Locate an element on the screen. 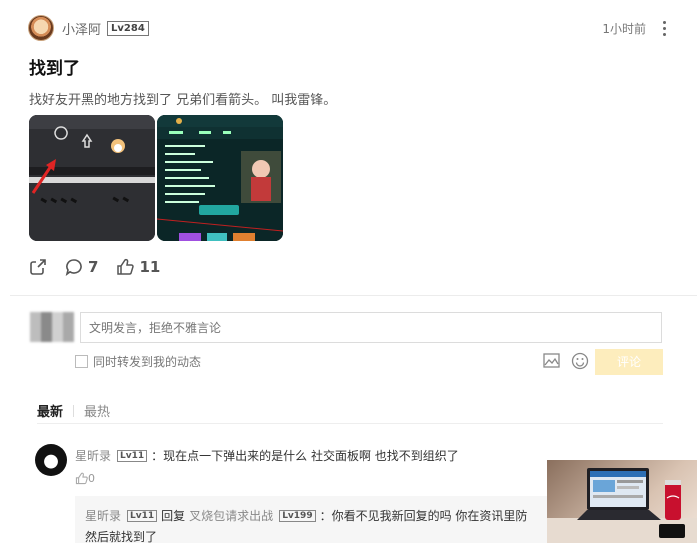 This screenshot has height=543, width=697. repost-option: 同时转发到我的动态 is located at coordinates (138, 361).